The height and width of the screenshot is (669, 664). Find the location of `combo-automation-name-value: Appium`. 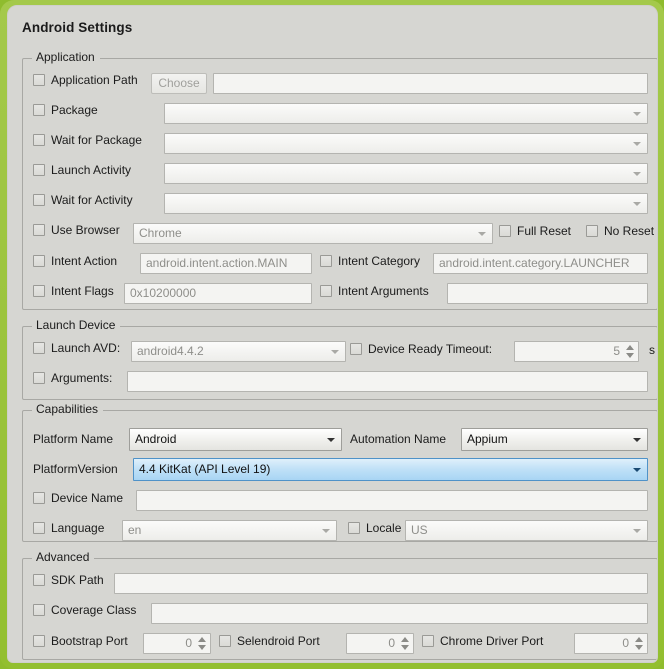

combo-automation-name-value: Appium is located at coordinates (487, 439).